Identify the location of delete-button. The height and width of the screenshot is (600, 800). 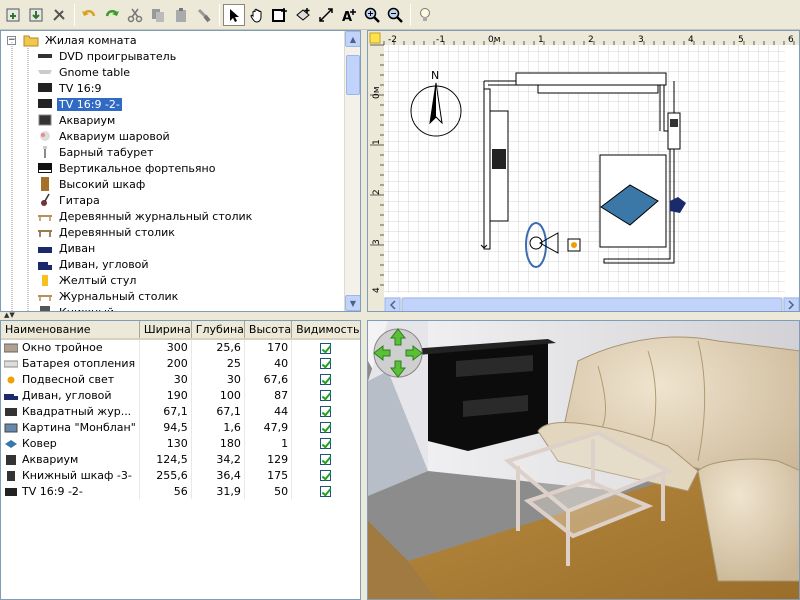
(204, 15).